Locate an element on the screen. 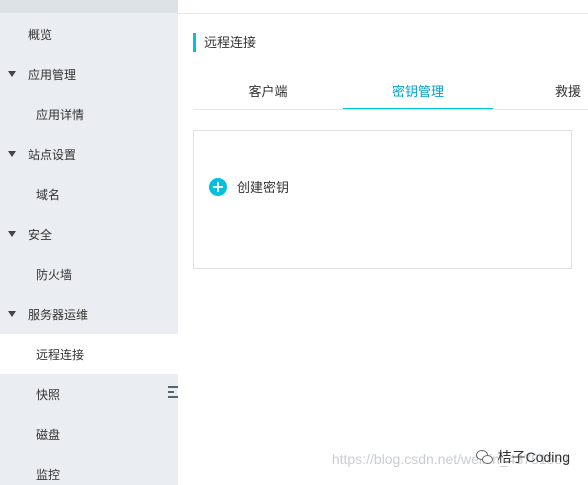 This screenshot has width=588, height=485. sidebar-topcap is located at coordinates (89, 6).